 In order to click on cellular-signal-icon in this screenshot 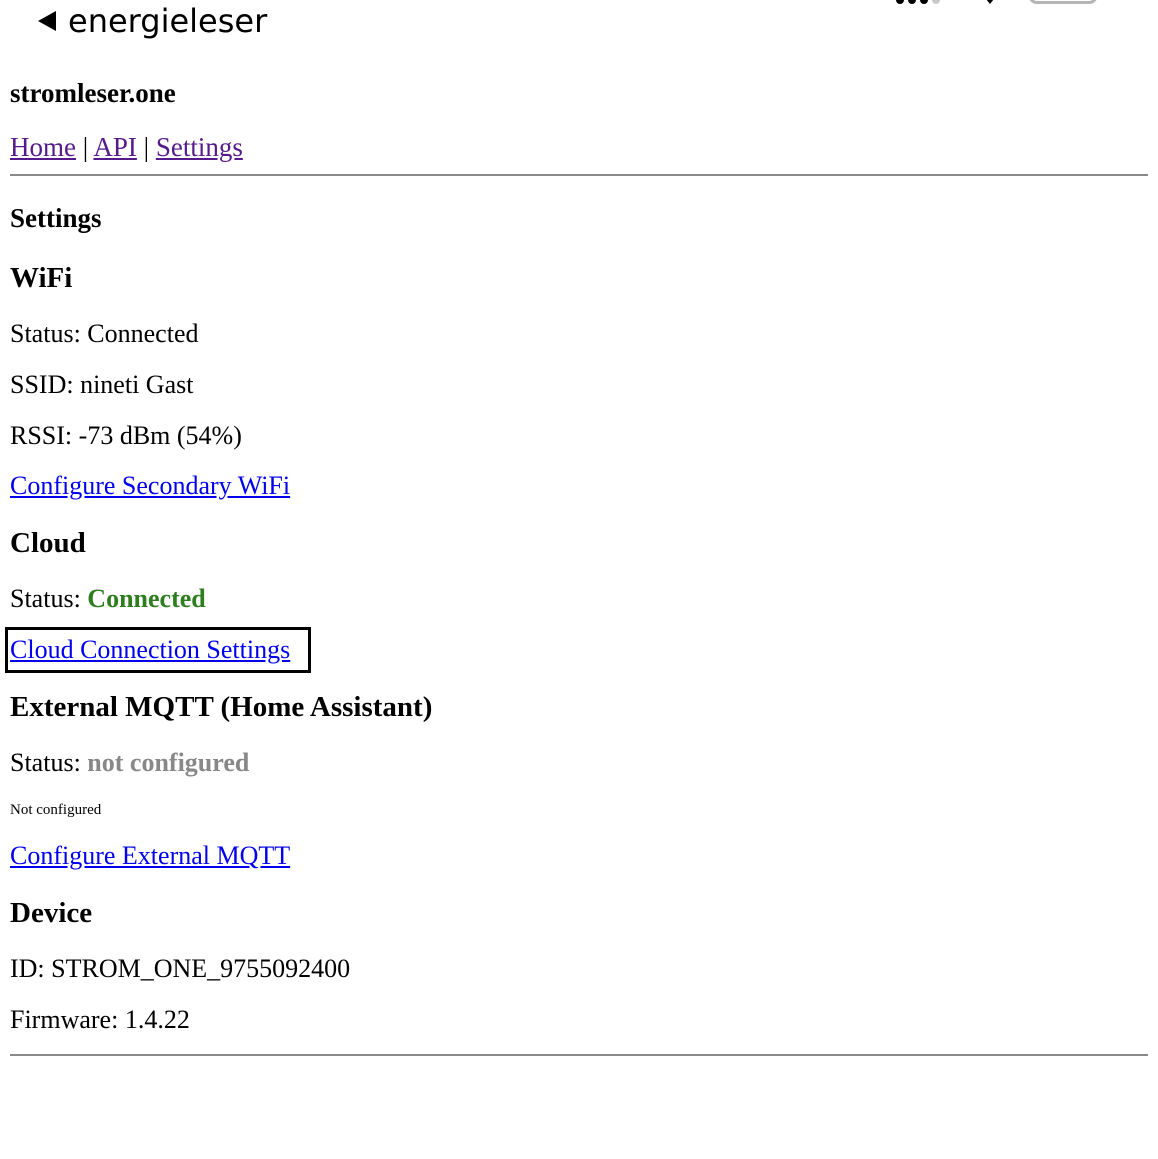, I will do `click(918, 2)`.